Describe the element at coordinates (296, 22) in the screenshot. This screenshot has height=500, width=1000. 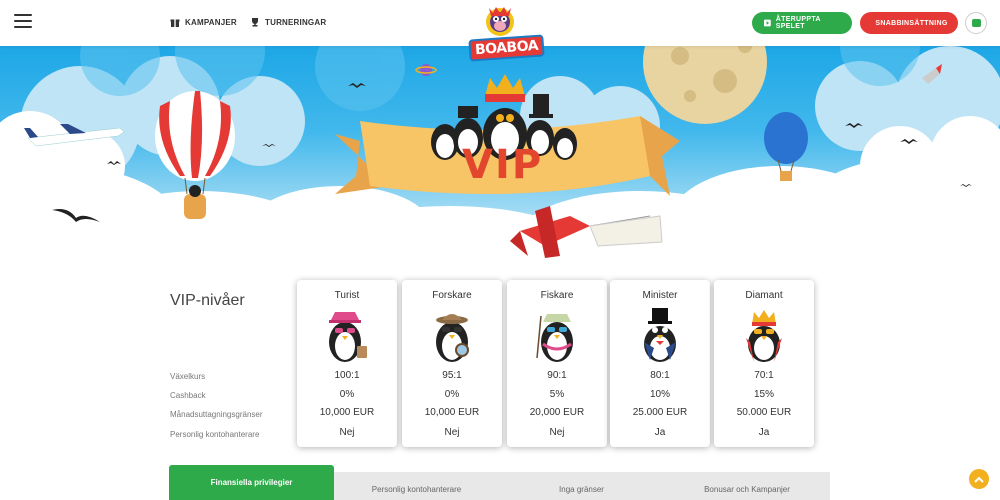
I see `nav-tournaments-label: TURNERINGAR` at that location.